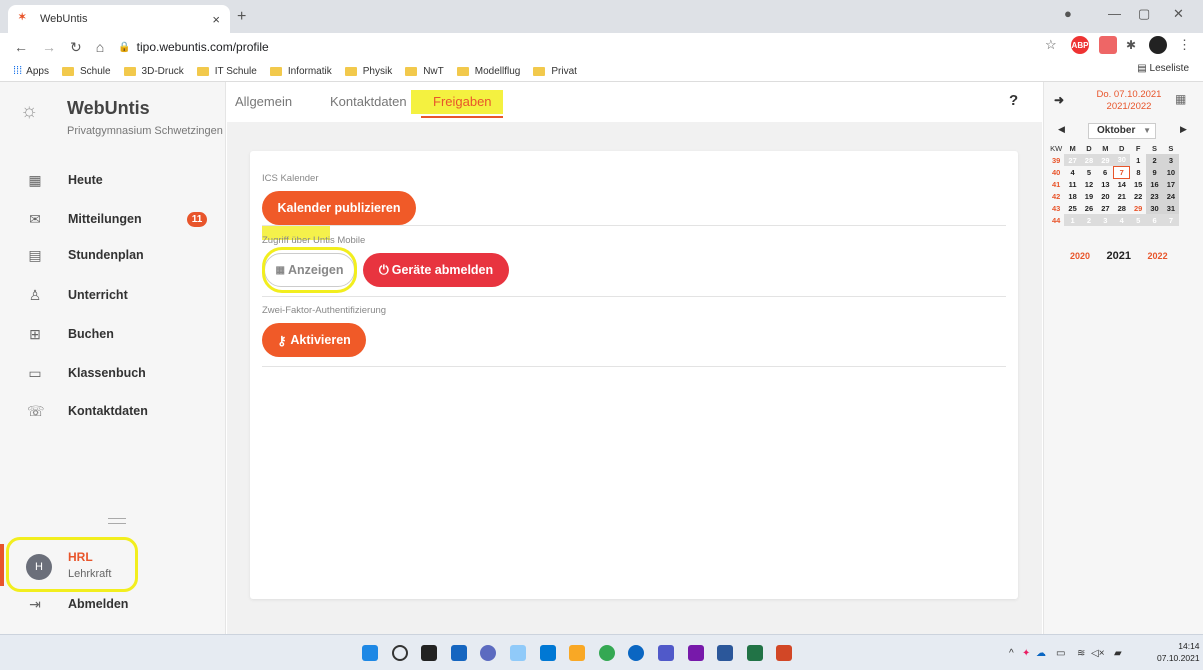 The image size is (1203, 670). Describe the element at coordinates (424, 71) in the screenshot. I see `bookmark-folder: NwT` at that location.